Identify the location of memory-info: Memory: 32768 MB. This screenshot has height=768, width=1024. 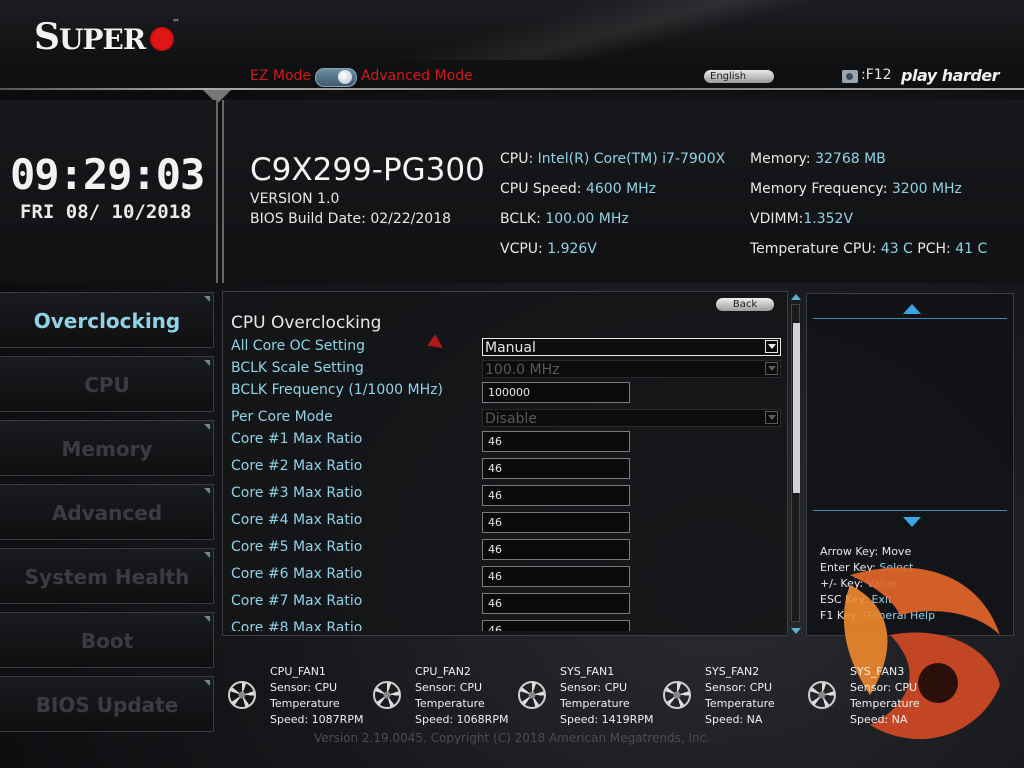
(818, 159).